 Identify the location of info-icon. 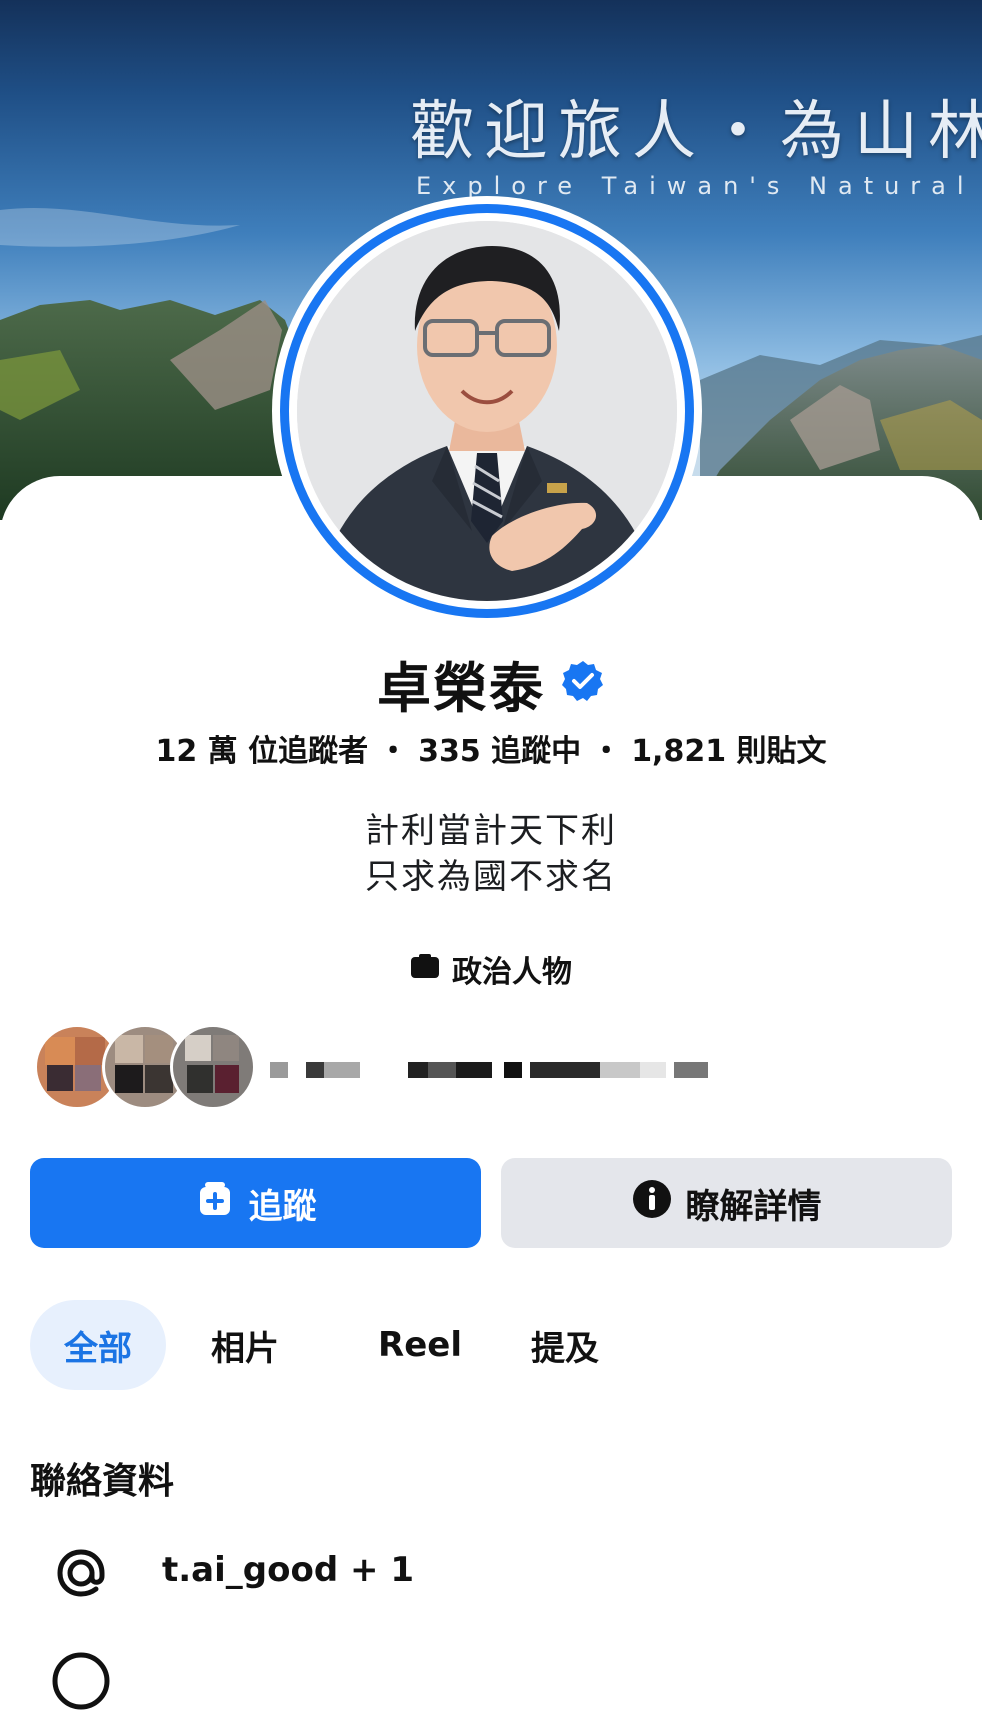
(652, 1203).